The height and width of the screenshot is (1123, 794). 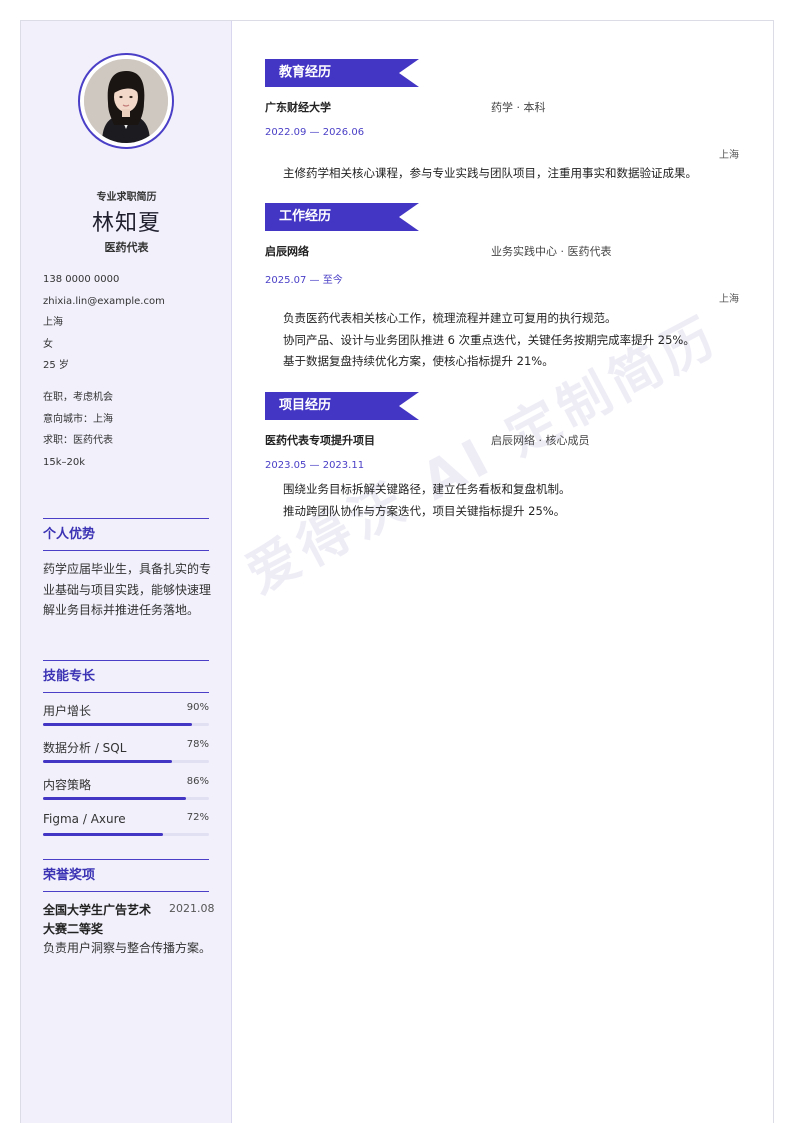 What do you see at coordinates (729, 155) in the screenshot?
I see `education-location: 上海` at bounding box center [729, 155].